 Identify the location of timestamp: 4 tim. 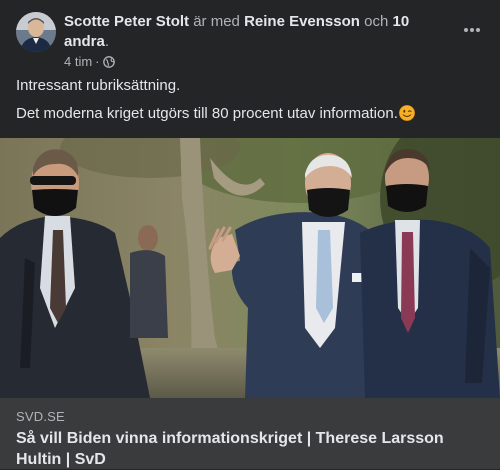
(78, 62).